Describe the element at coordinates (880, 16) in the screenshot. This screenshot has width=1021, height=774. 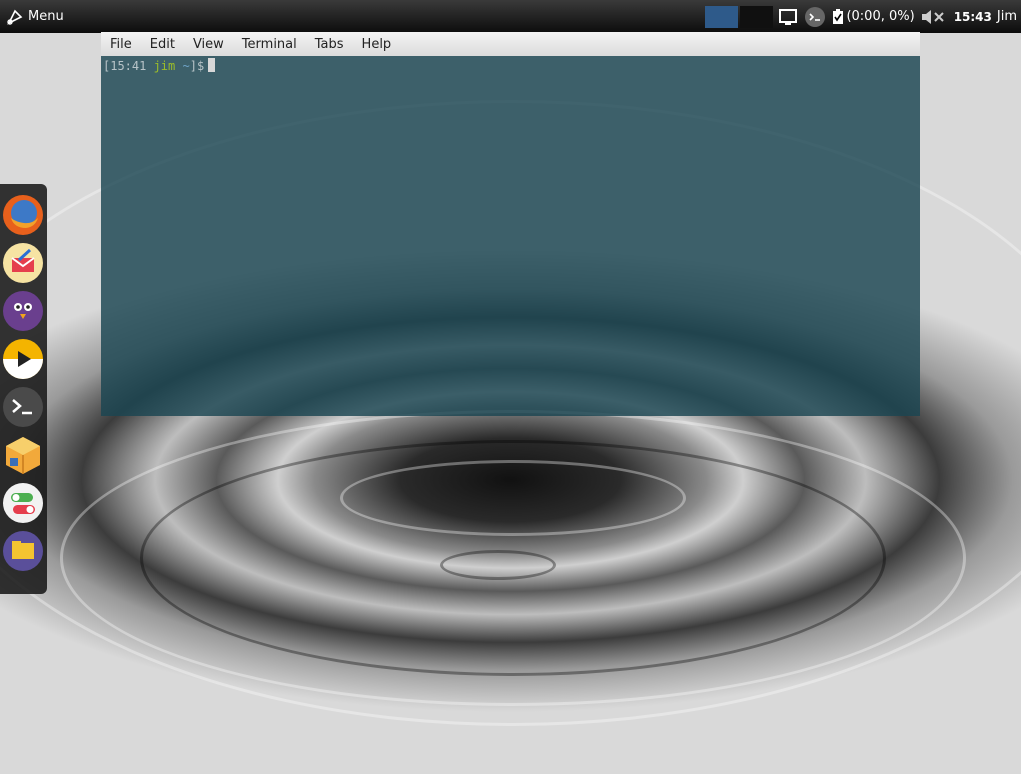
I see `battery-text: (0:00, 0%)` at that location.